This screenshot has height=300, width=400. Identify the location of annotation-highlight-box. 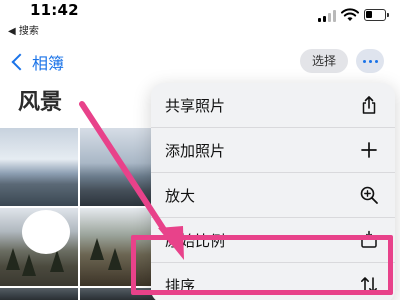
(262, 265).